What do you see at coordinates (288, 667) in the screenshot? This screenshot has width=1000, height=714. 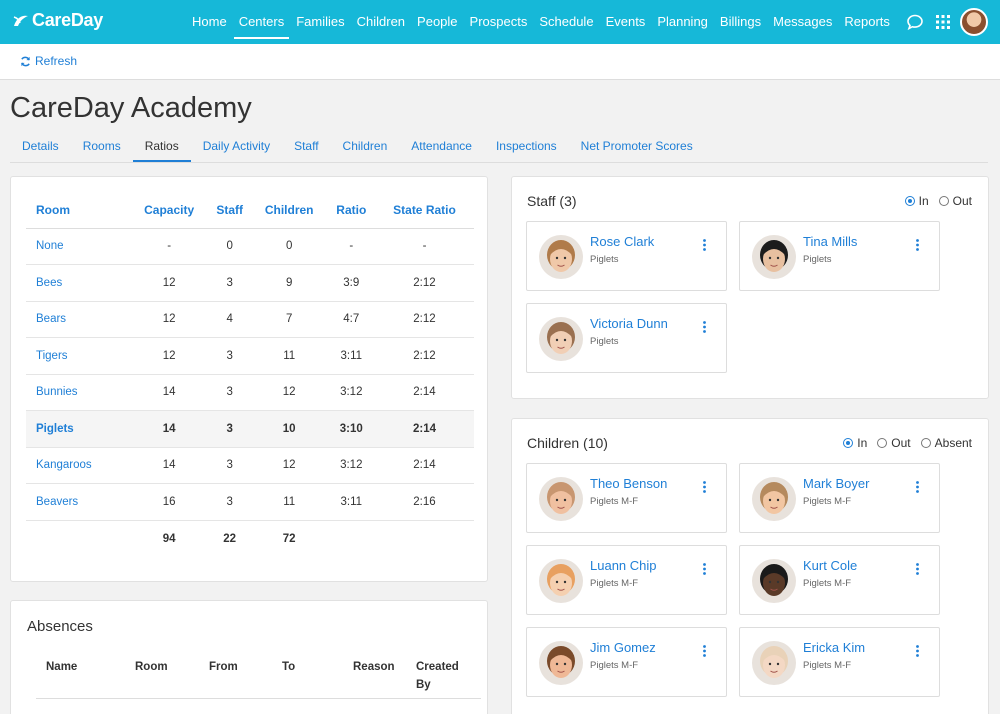 I see `absences-col-to: To` at bounding box center [288, 667].